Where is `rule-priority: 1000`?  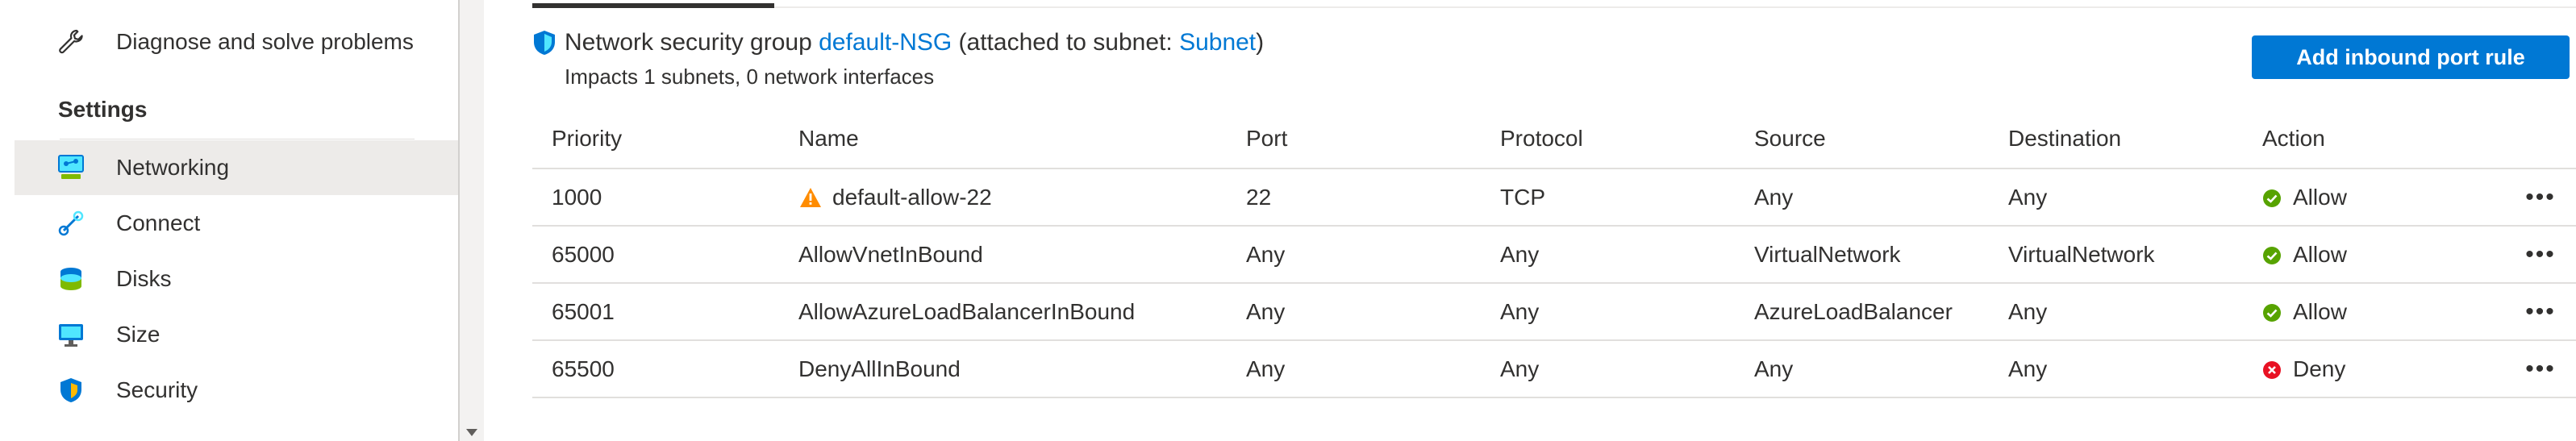 rule-priority: 1000 is located at coordinates (577, 197).